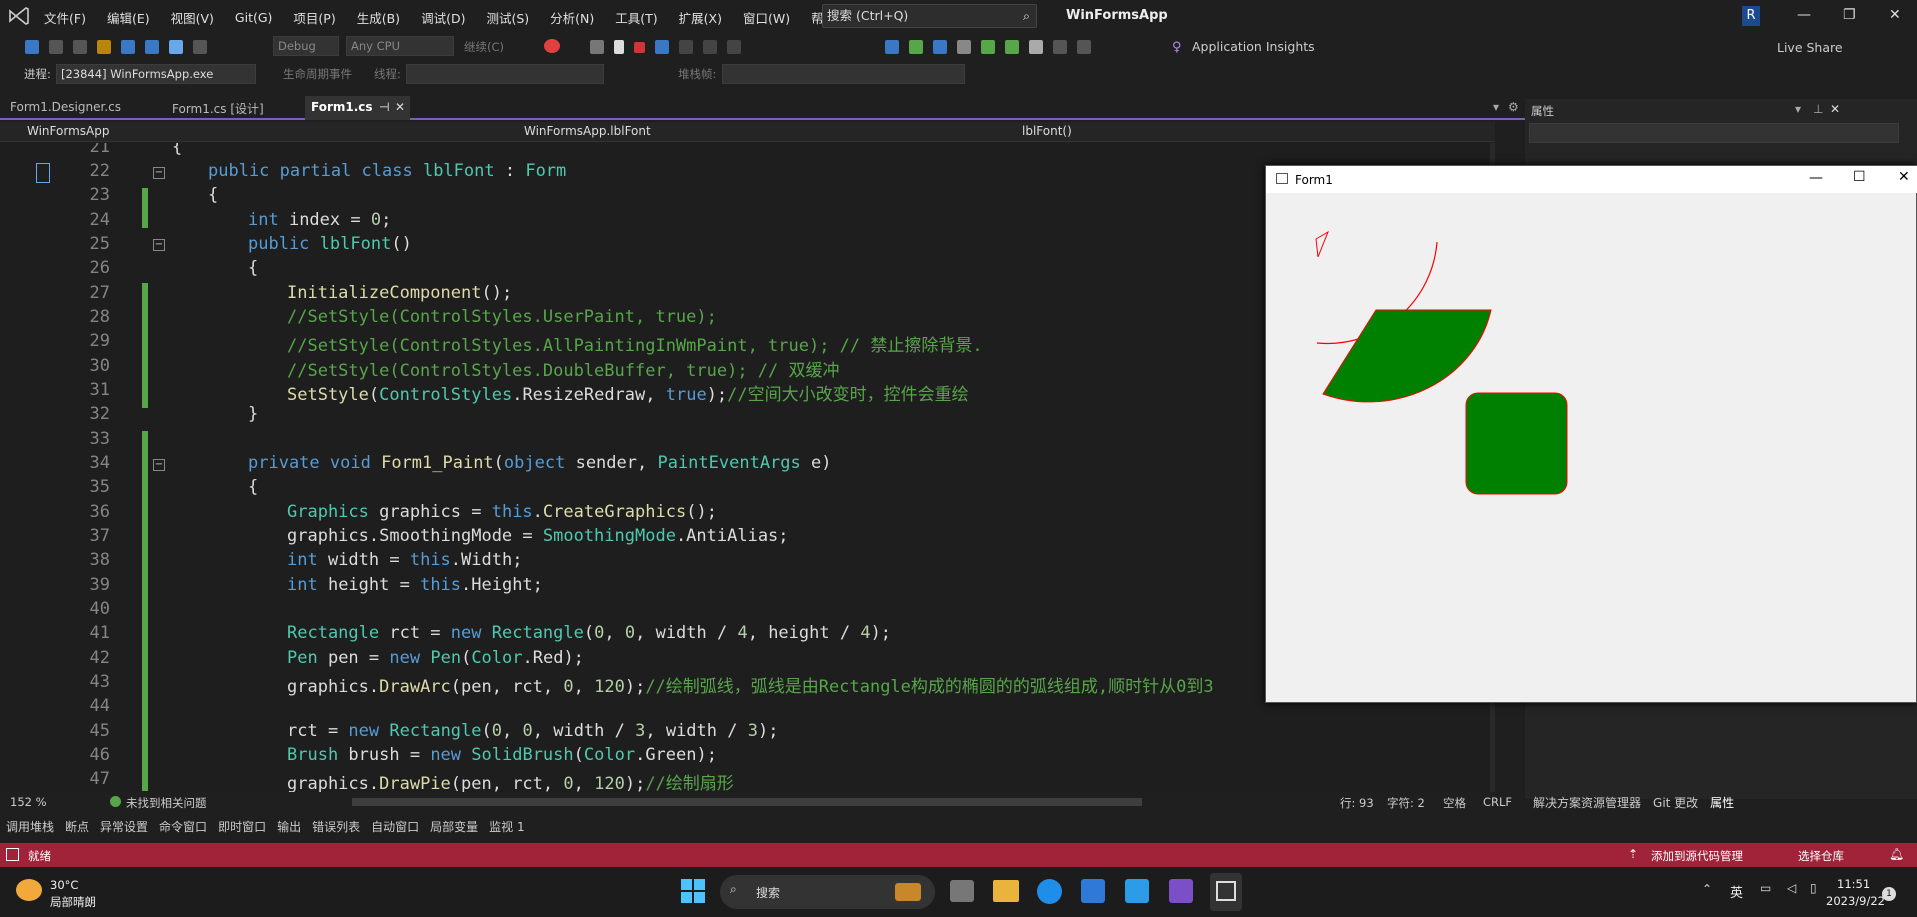 This screenshot has width=1917, height=917. I want to click on new-item-icon, so click(80, 47).